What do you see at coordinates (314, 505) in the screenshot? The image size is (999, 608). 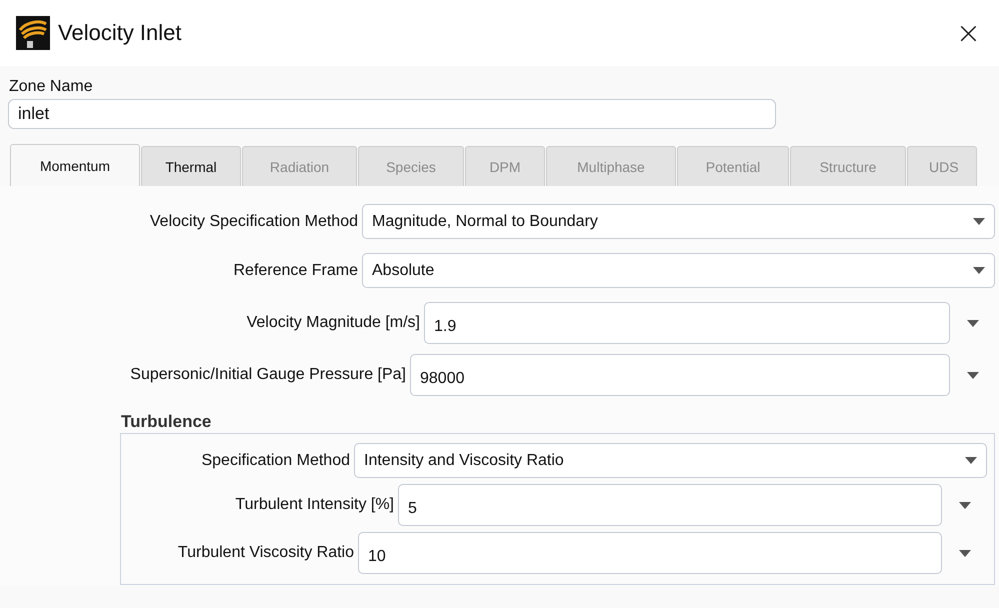 I see `field-label: Turbulent Intensity [%]` at bounding box center [314, 505].